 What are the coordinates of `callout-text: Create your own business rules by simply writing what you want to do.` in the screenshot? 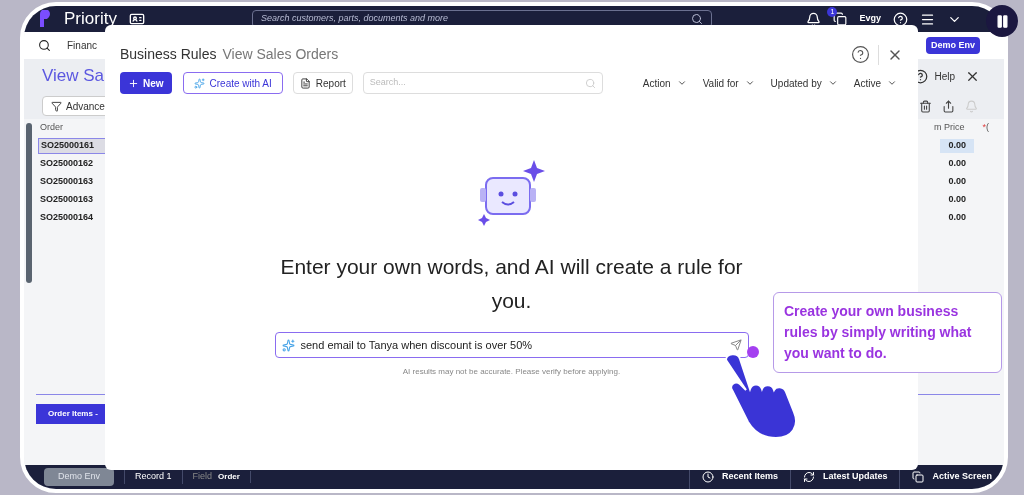 It's located at (878, 332).